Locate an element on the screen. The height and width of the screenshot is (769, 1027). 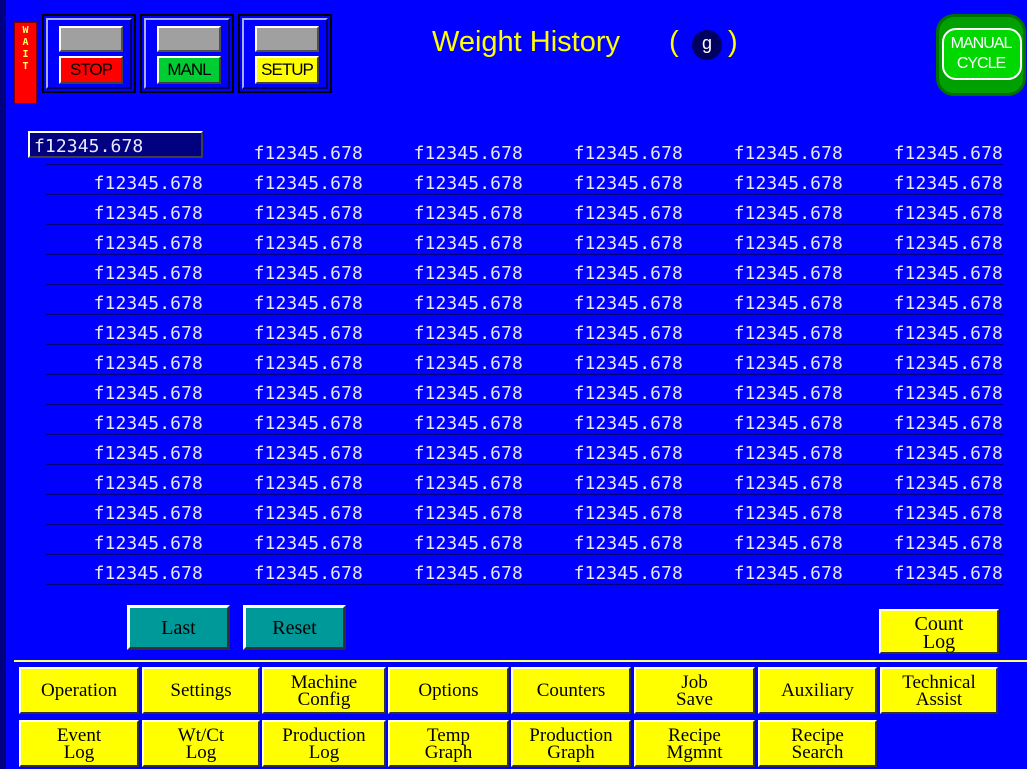
nav-counters-button: Counters is located at coordinates (571, 690).